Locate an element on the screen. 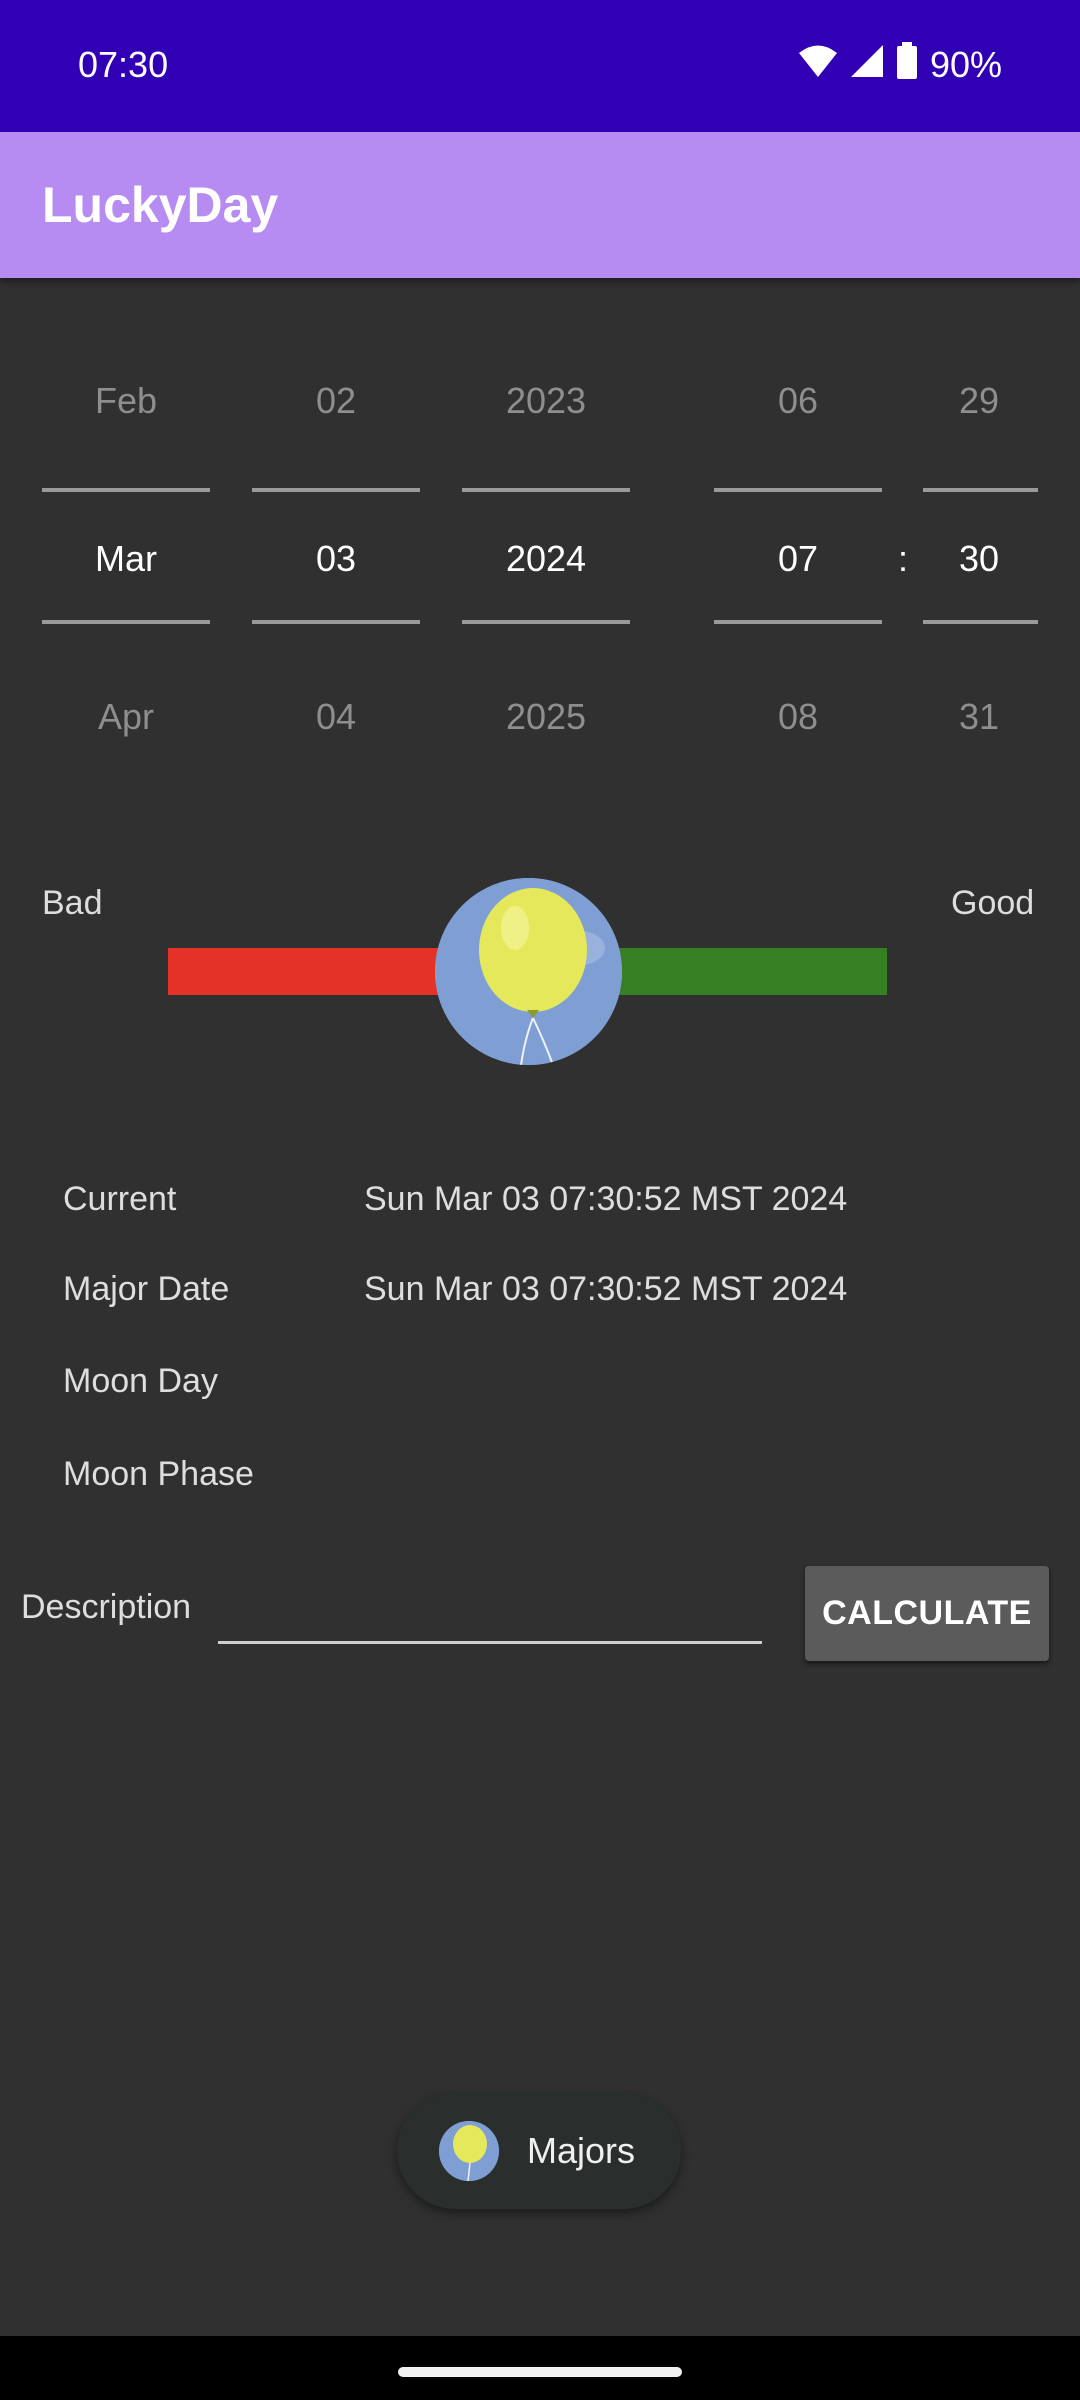 The height and width of the screenshot is (2400, 1080). moon-phase-label: Moon Phase is located at coordinates (158, 1474).